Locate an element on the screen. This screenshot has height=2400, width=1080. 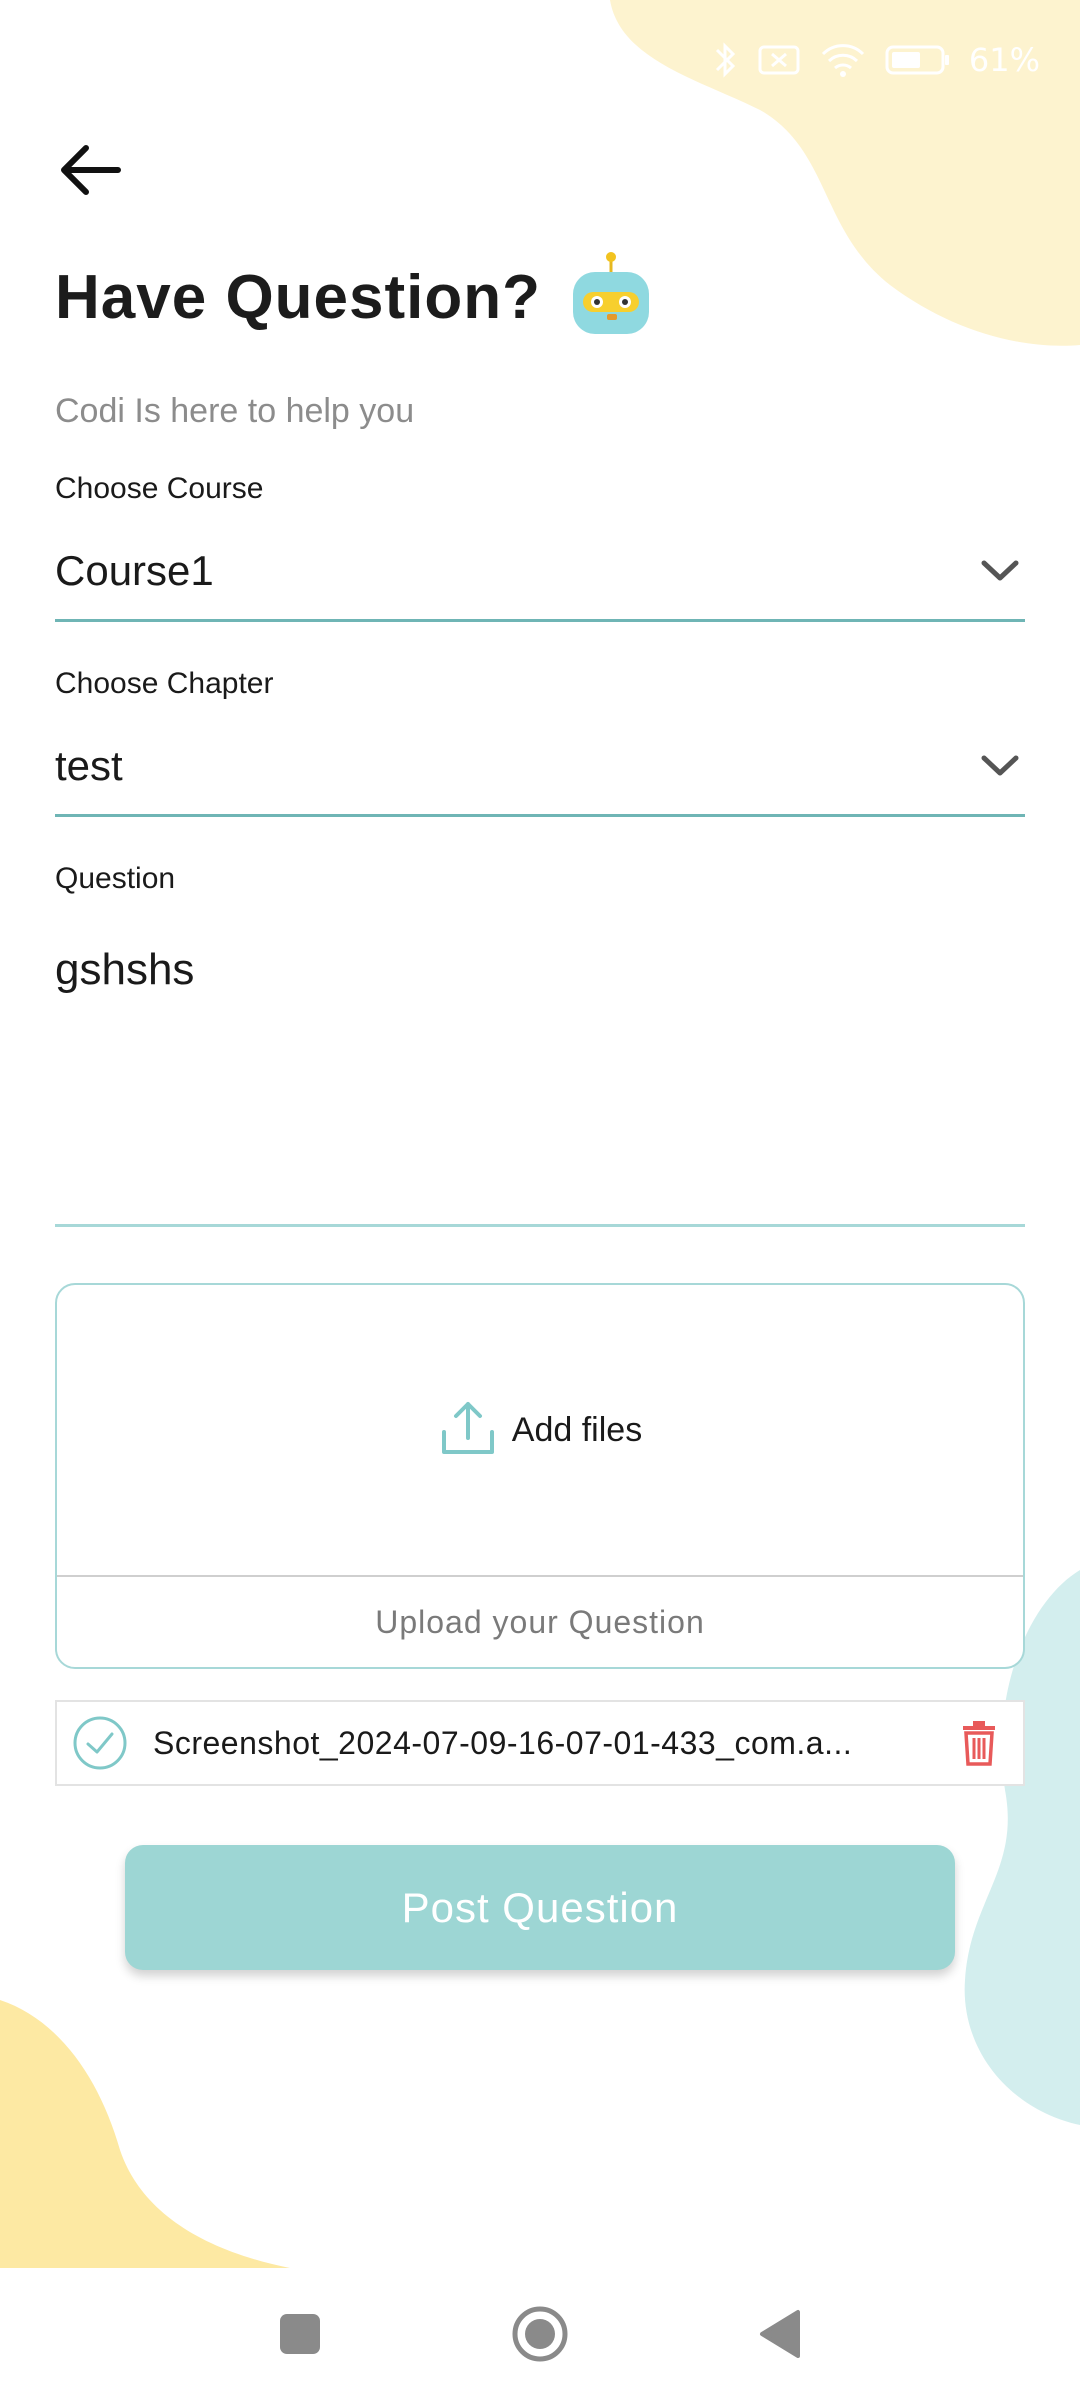
upload-question-footer: Upload your Question is located at coordinates (540, 1621).